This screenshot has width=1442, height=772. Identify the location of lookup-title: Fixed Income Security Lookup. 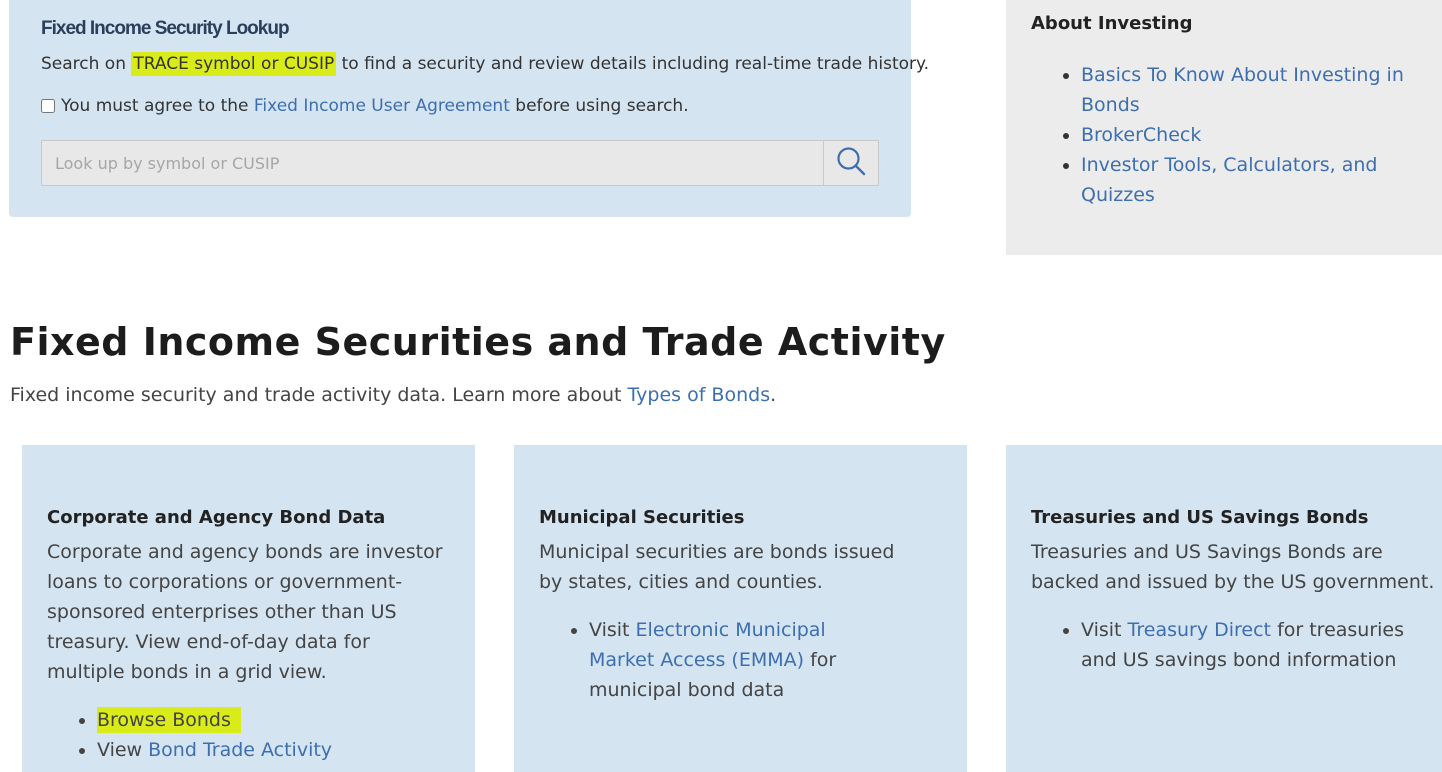
(165, 28).